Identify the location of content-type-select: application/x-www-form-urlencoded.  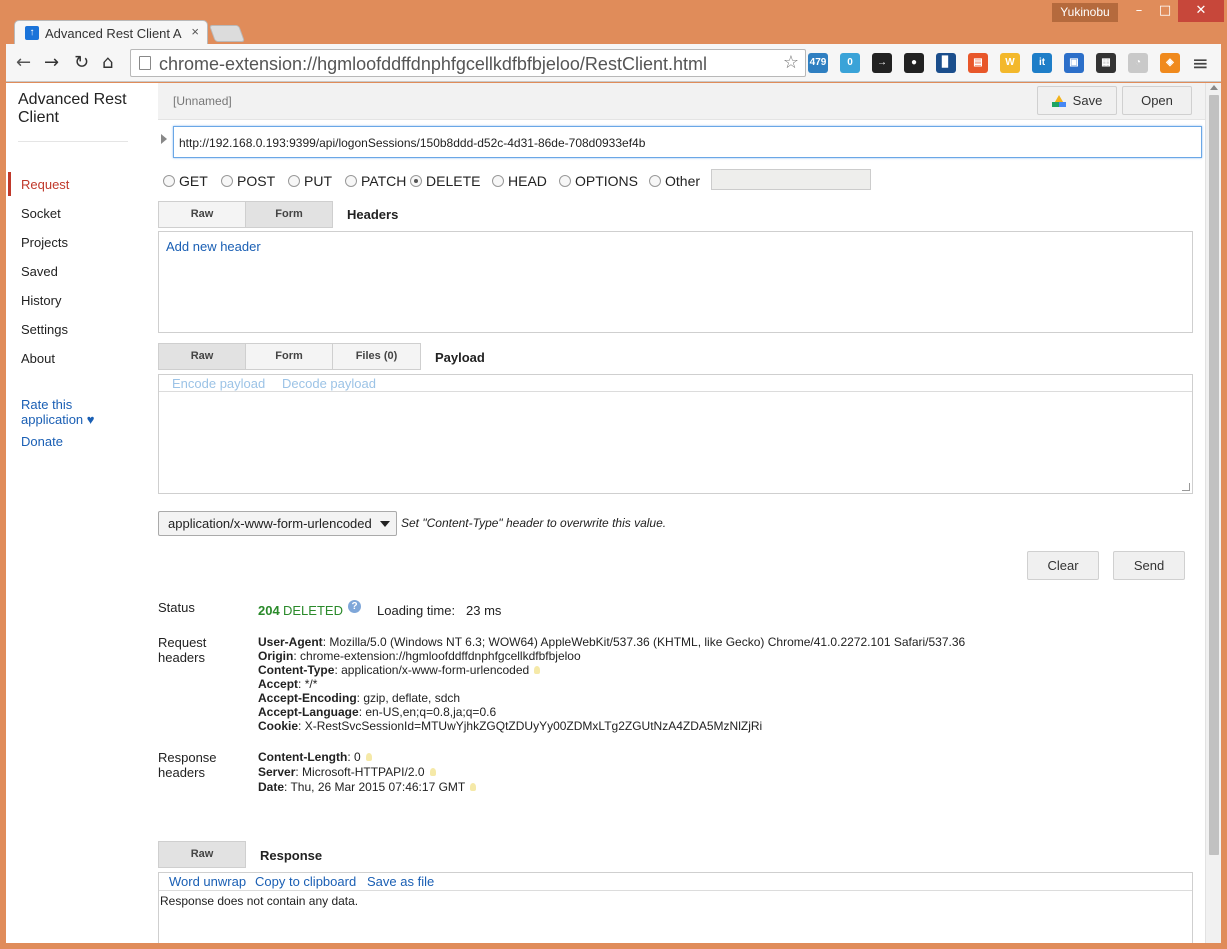
(277, 523).